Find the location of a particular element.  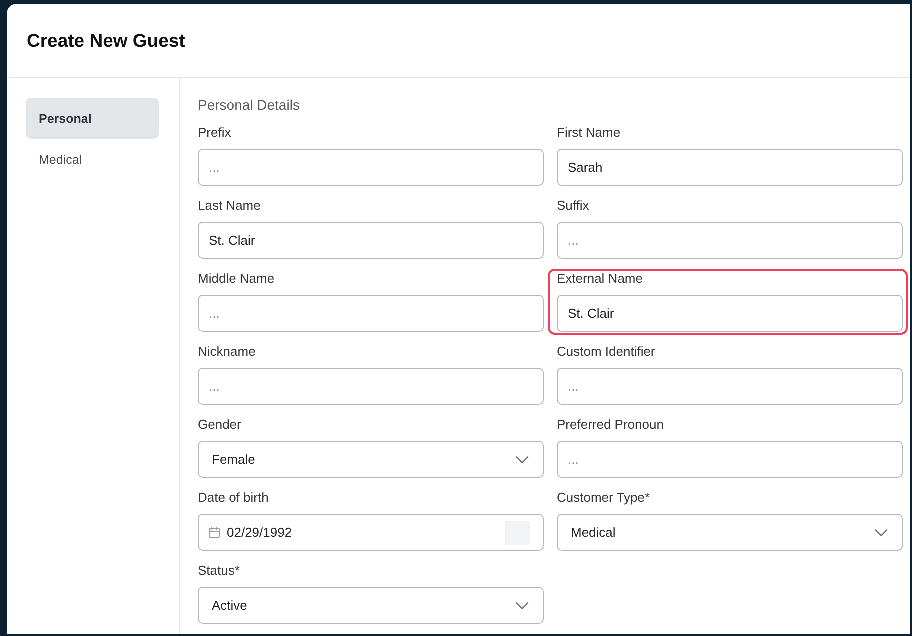

field-label: Custom Identifier is located at coordinates (606, 352).